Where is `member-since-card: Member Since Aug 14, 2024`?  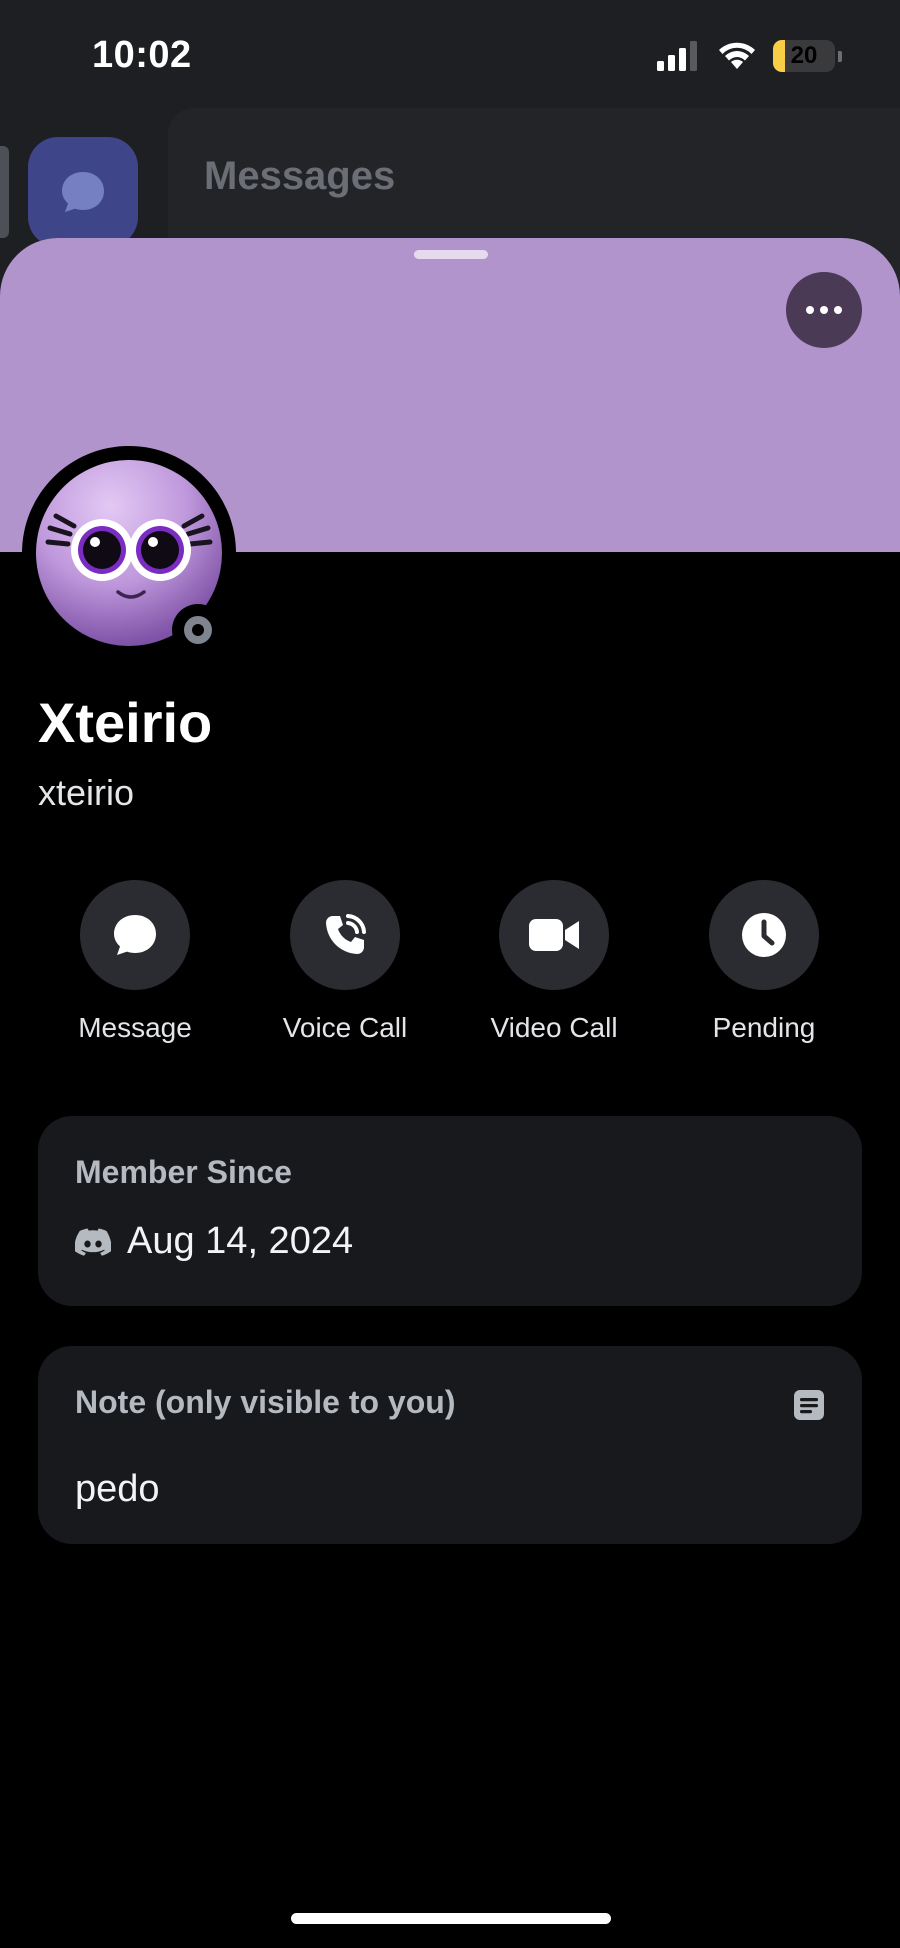
member-since-card: Member Since Aug 14, 2024 is located at coordinates (450, 1211).